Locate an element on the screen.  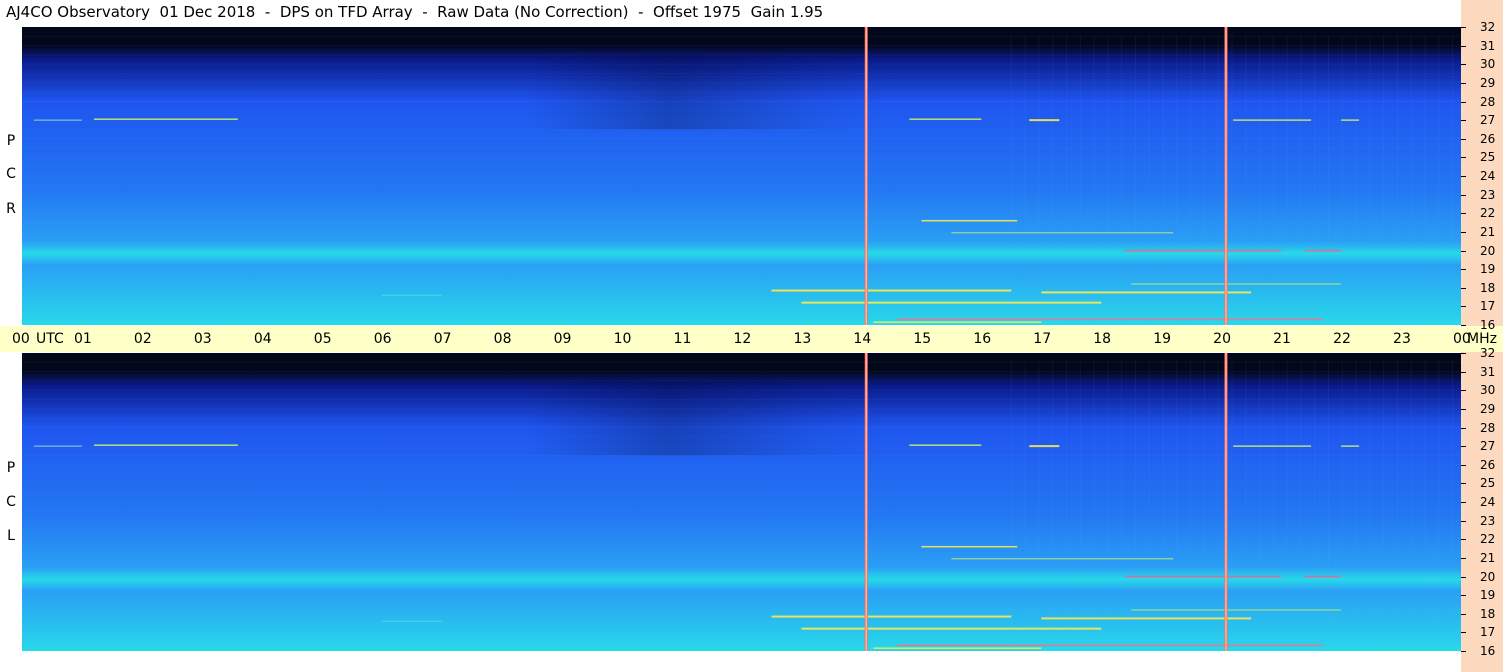
time-tick-label: 15 is located at coordinates (922, 339).